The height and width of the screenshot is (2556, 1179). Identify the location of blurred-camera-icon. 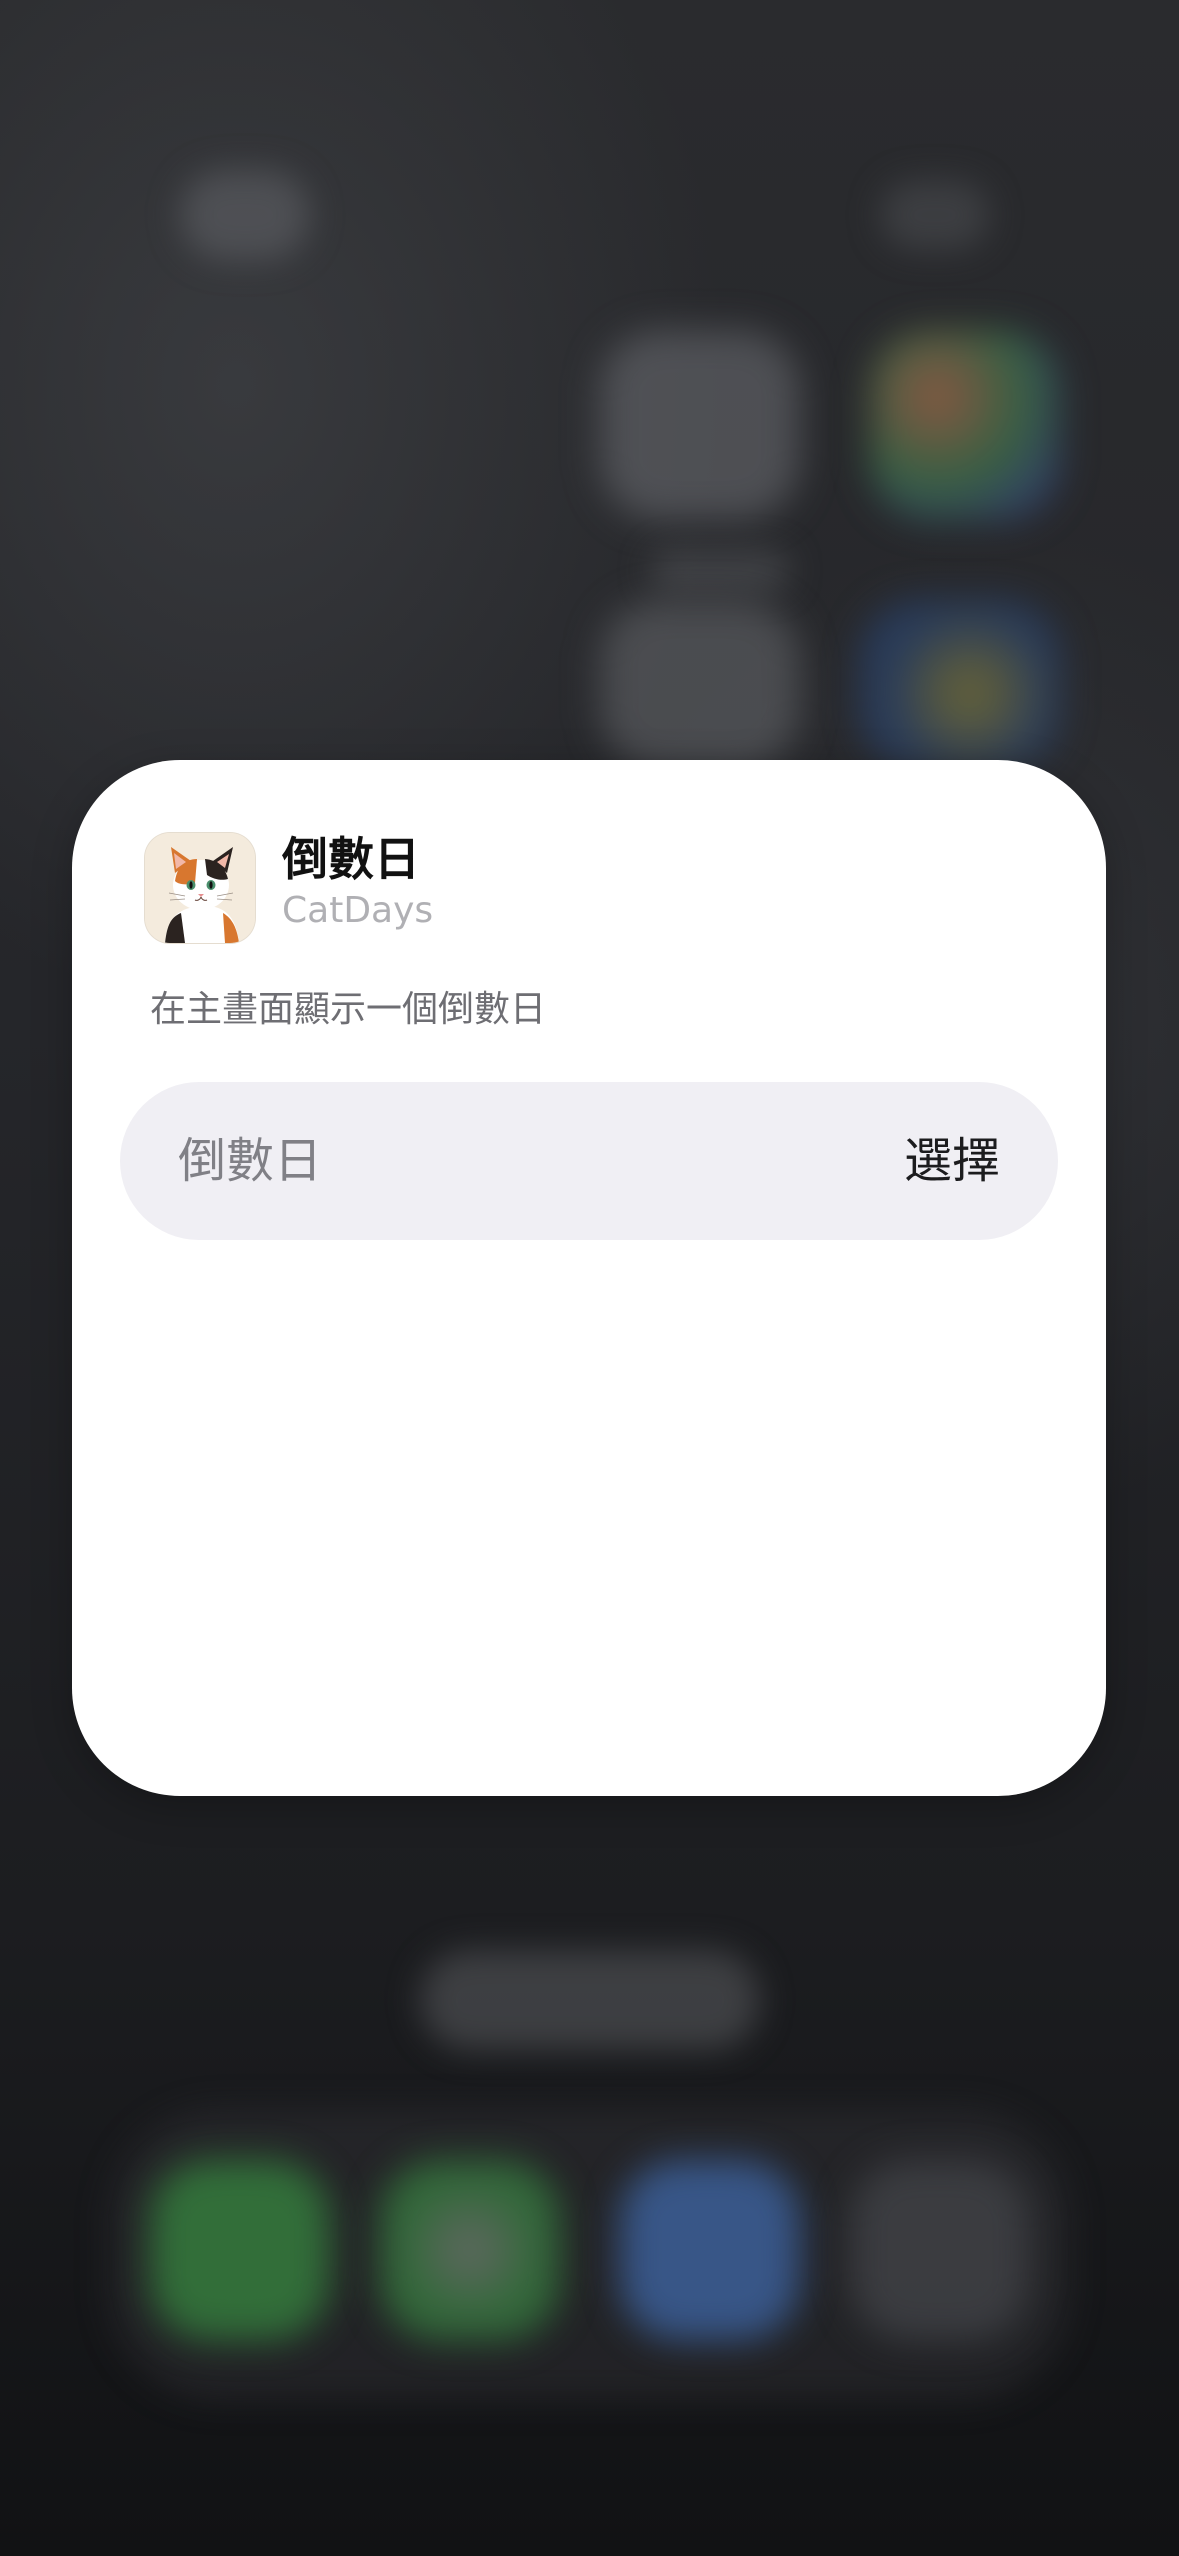
(940, 2250).